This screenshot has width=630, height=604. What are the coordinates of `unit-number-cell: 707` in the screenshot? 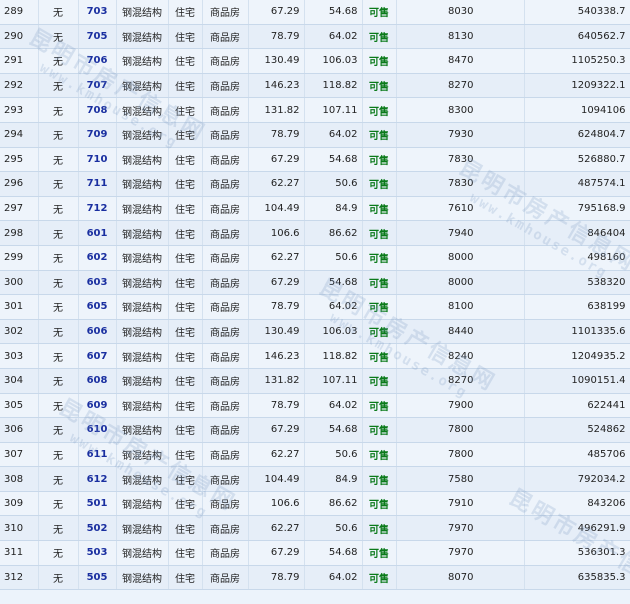 It's located at (97, 86).